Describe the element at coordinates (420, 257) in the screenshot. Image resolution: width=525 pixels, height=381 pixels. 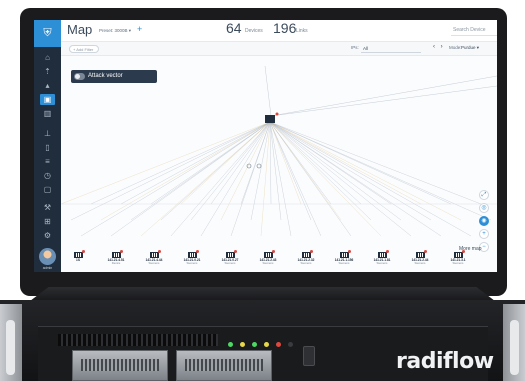
I see `device-node: 141.21.2.44 Siemens` at that location.